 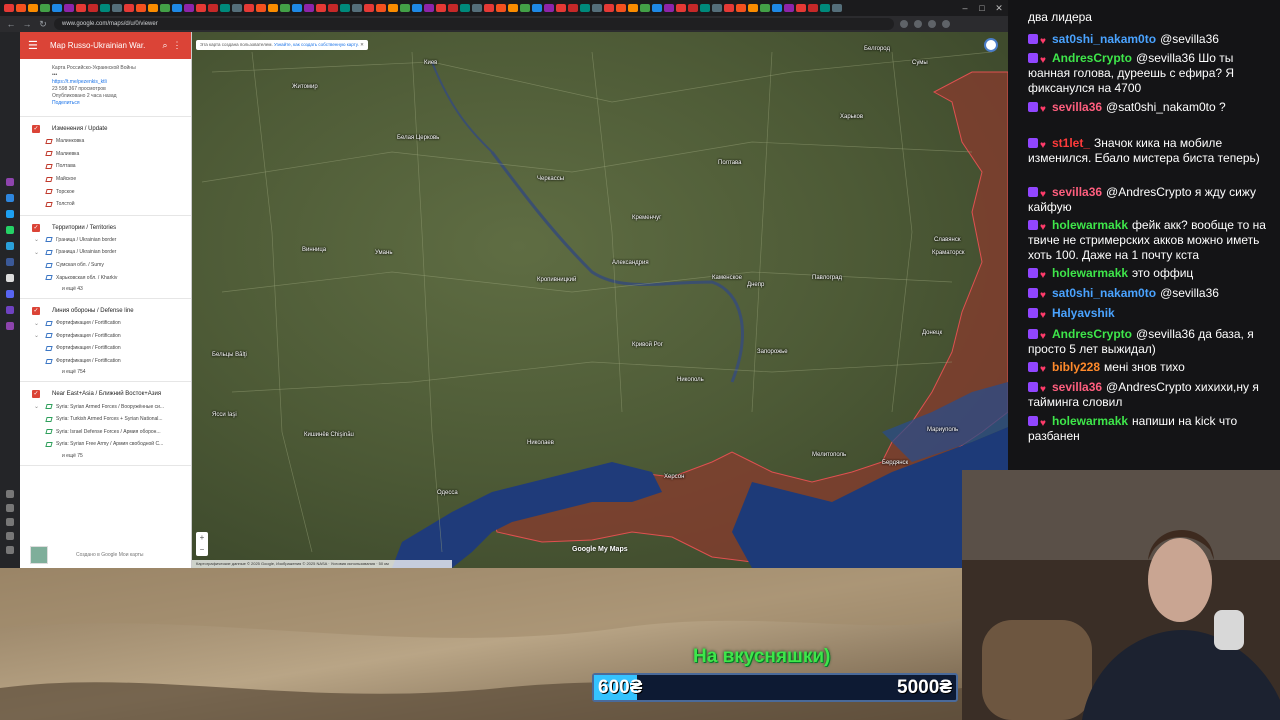 What do you see at coordinates (550, 179) in the screenshot?
I see `city-label: Черкассы` at bounding box center [550, 179].